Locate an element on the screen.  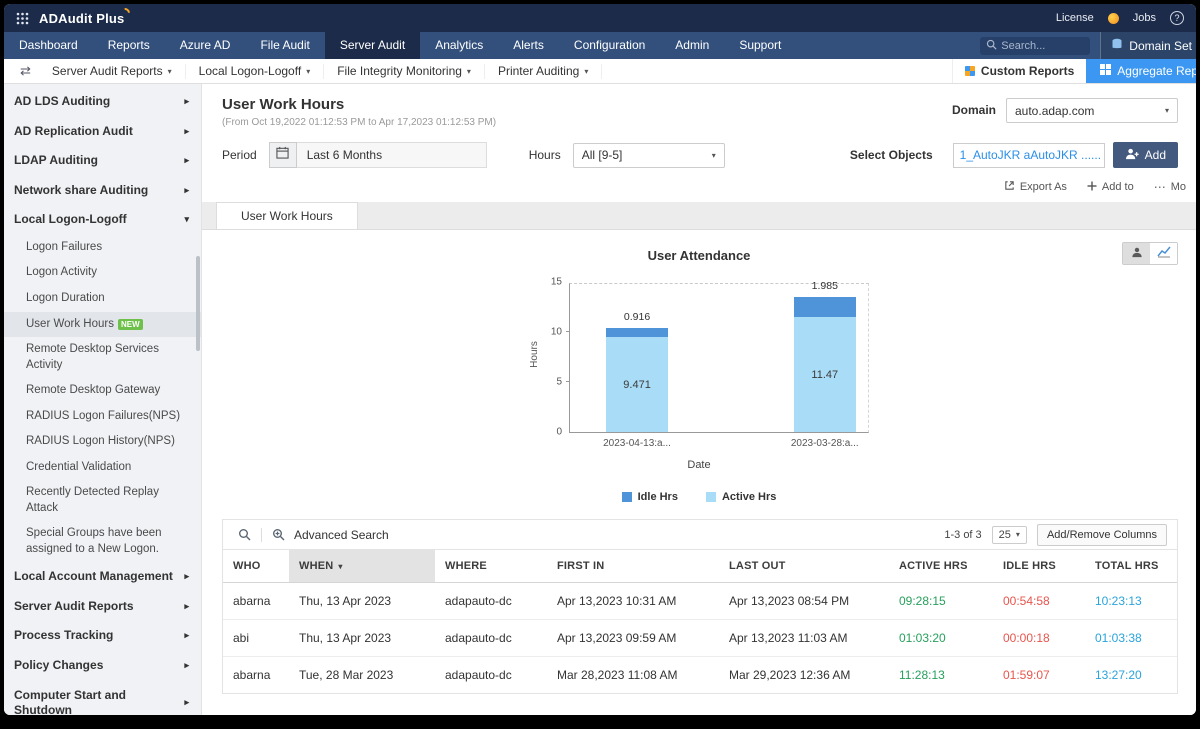
advanced-search-icon is located at coordinates (278, 534).